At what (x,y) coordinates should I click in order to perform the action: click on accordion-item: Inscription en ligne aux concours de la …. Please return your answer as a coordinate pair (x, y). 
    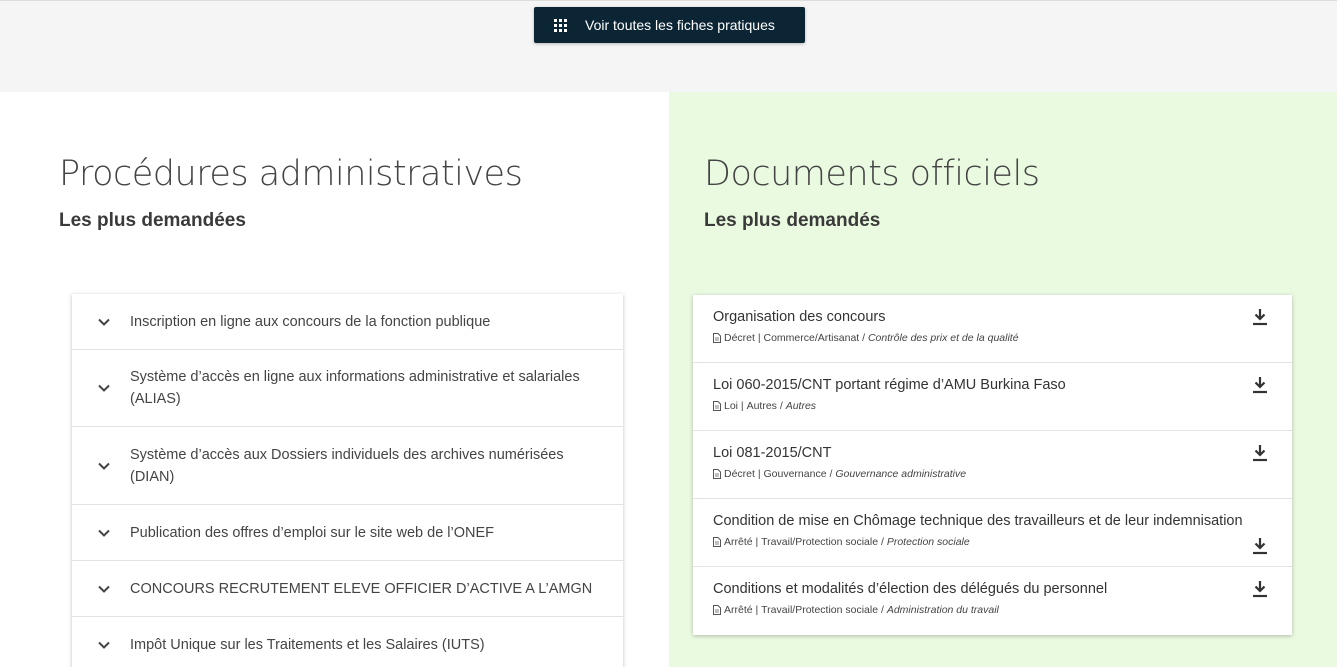
    Looking at the image, I should click on (347, 322).